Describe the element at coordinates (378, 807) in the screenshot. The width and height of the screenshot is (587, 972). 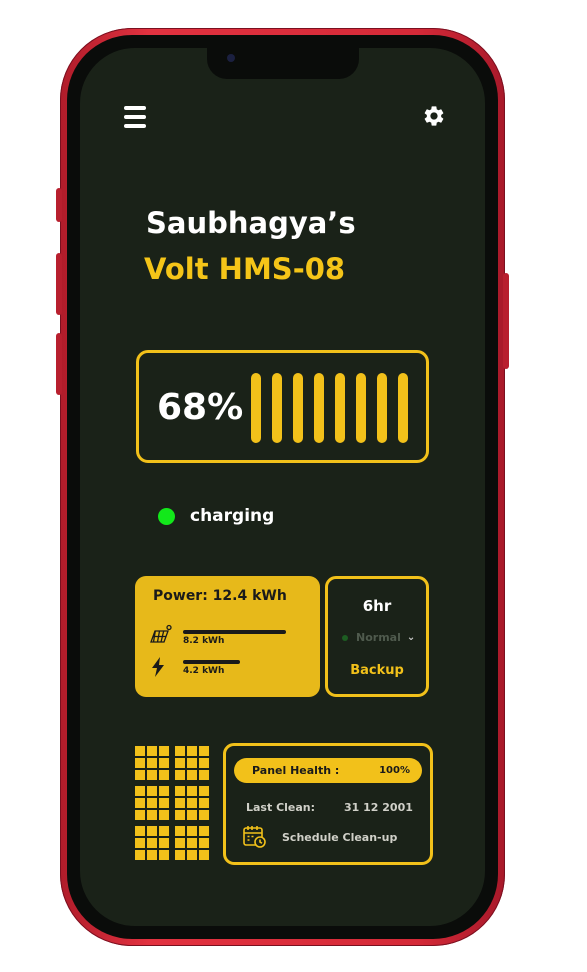
I see `last-clean-value: 31 12 2001` at that location.